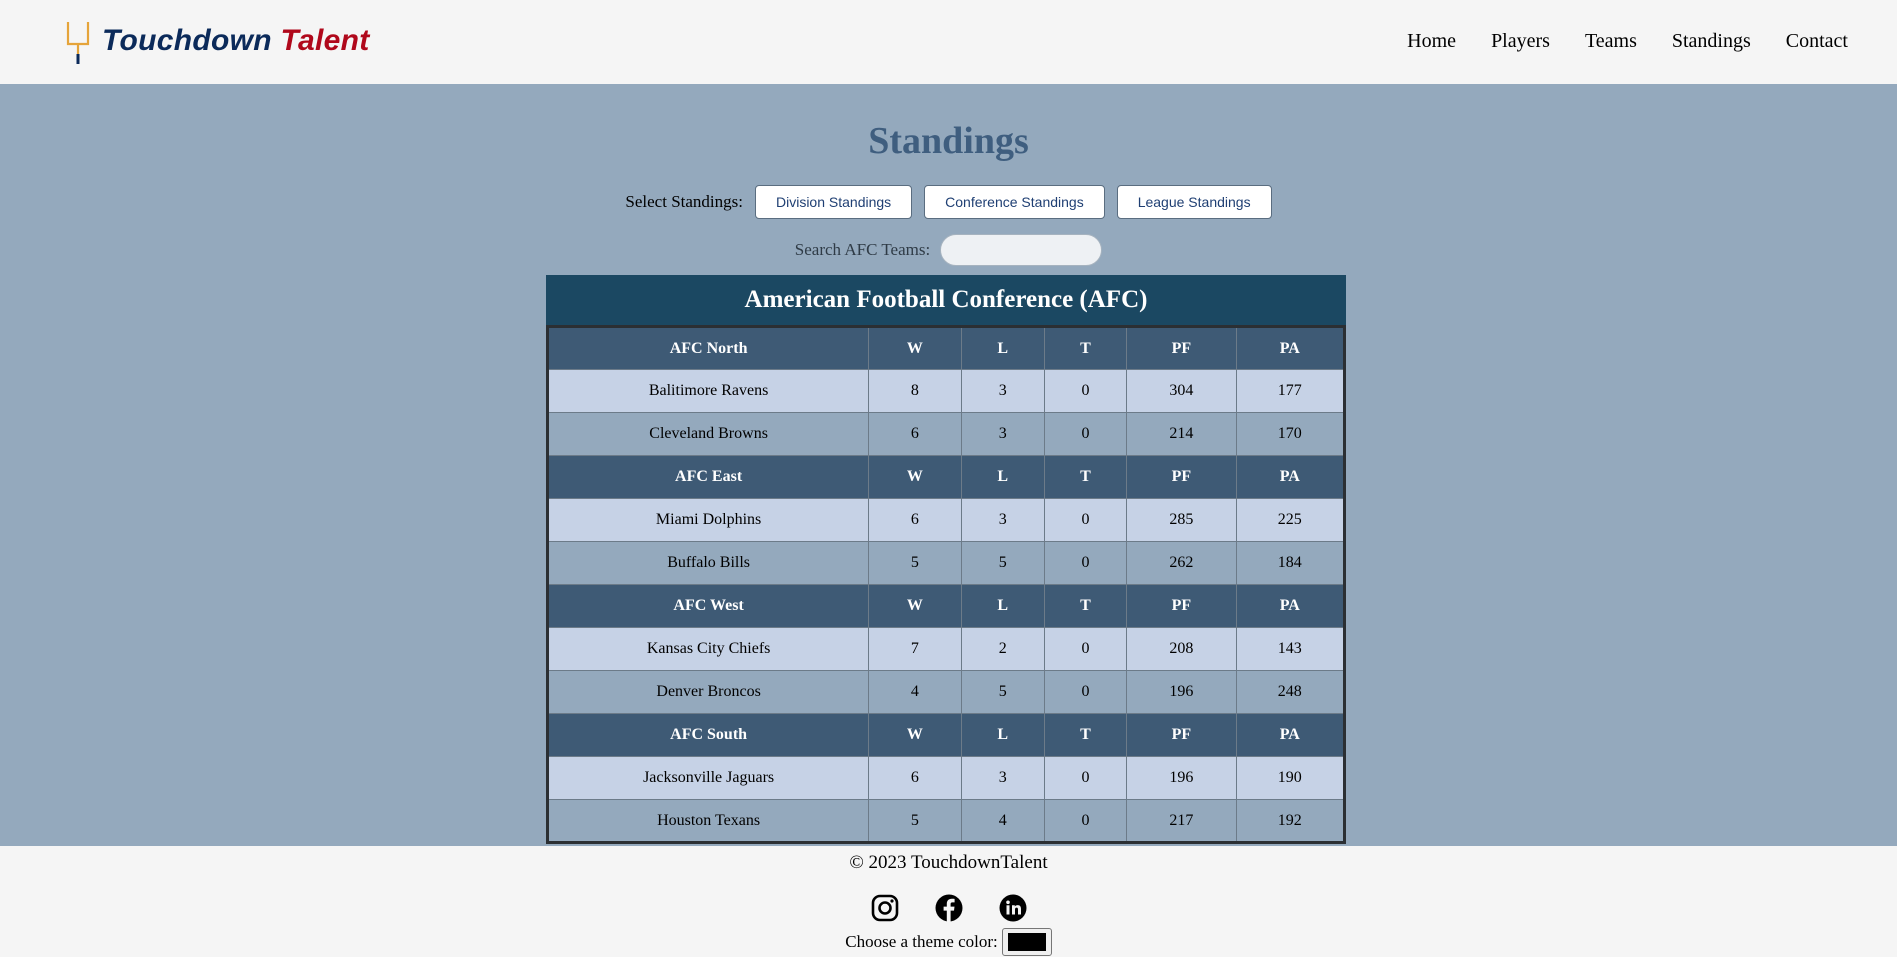  I want to click on stat-pa: 184, so click(1290, 563).